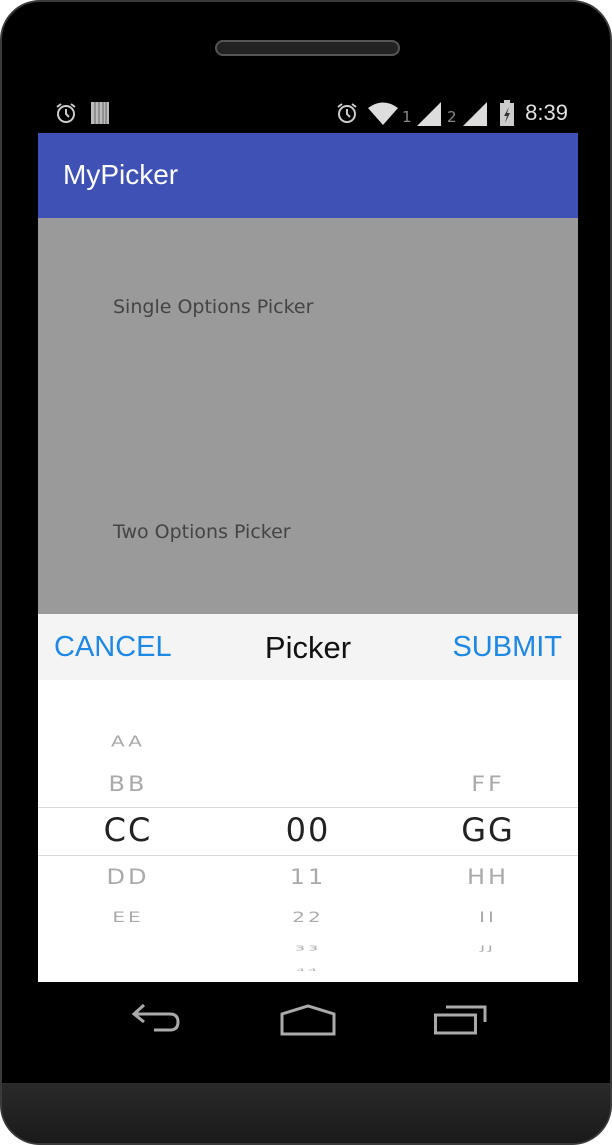 This screenshot has width=612, height=1145. I want to click on sim2-label: 2, so click(452, 117).